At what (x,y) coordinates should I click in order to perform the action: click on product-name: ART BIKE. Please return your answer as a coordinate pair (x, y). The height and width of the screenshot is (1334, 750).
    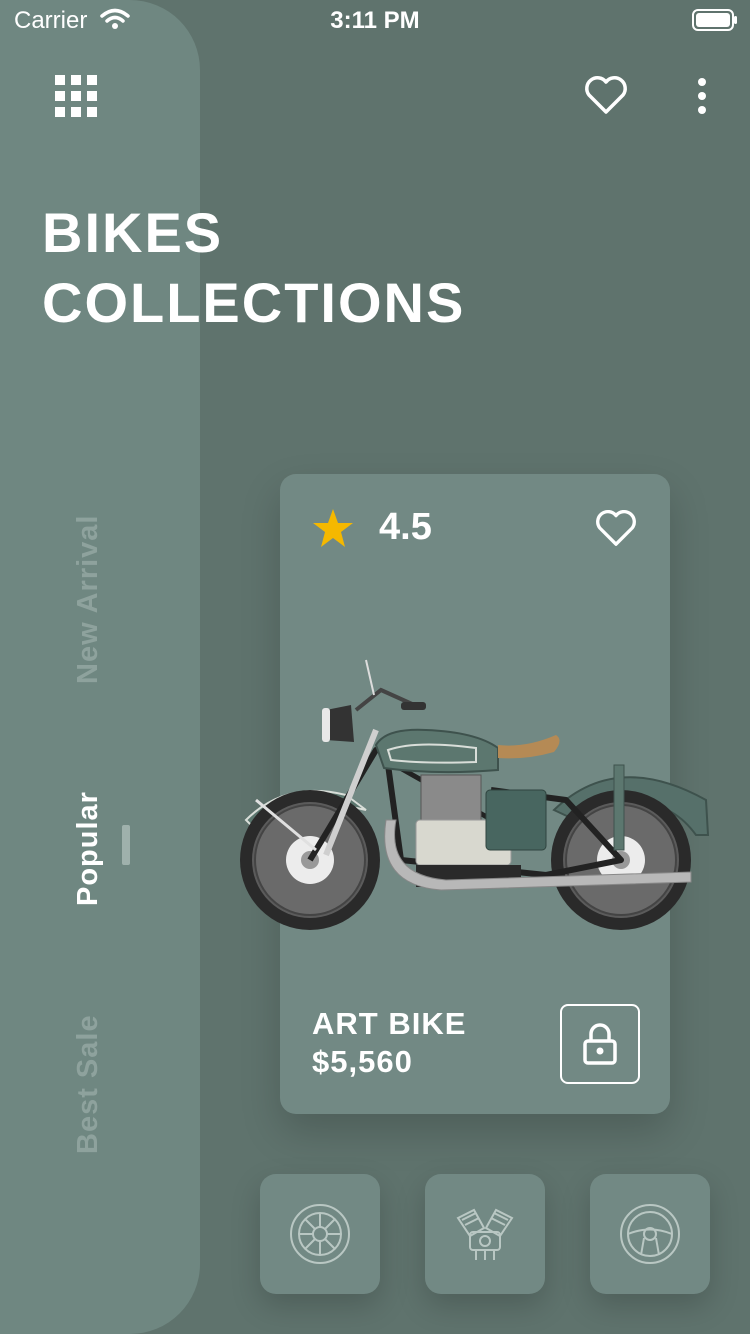
    Looking at the image, I should click on (389, 1023).